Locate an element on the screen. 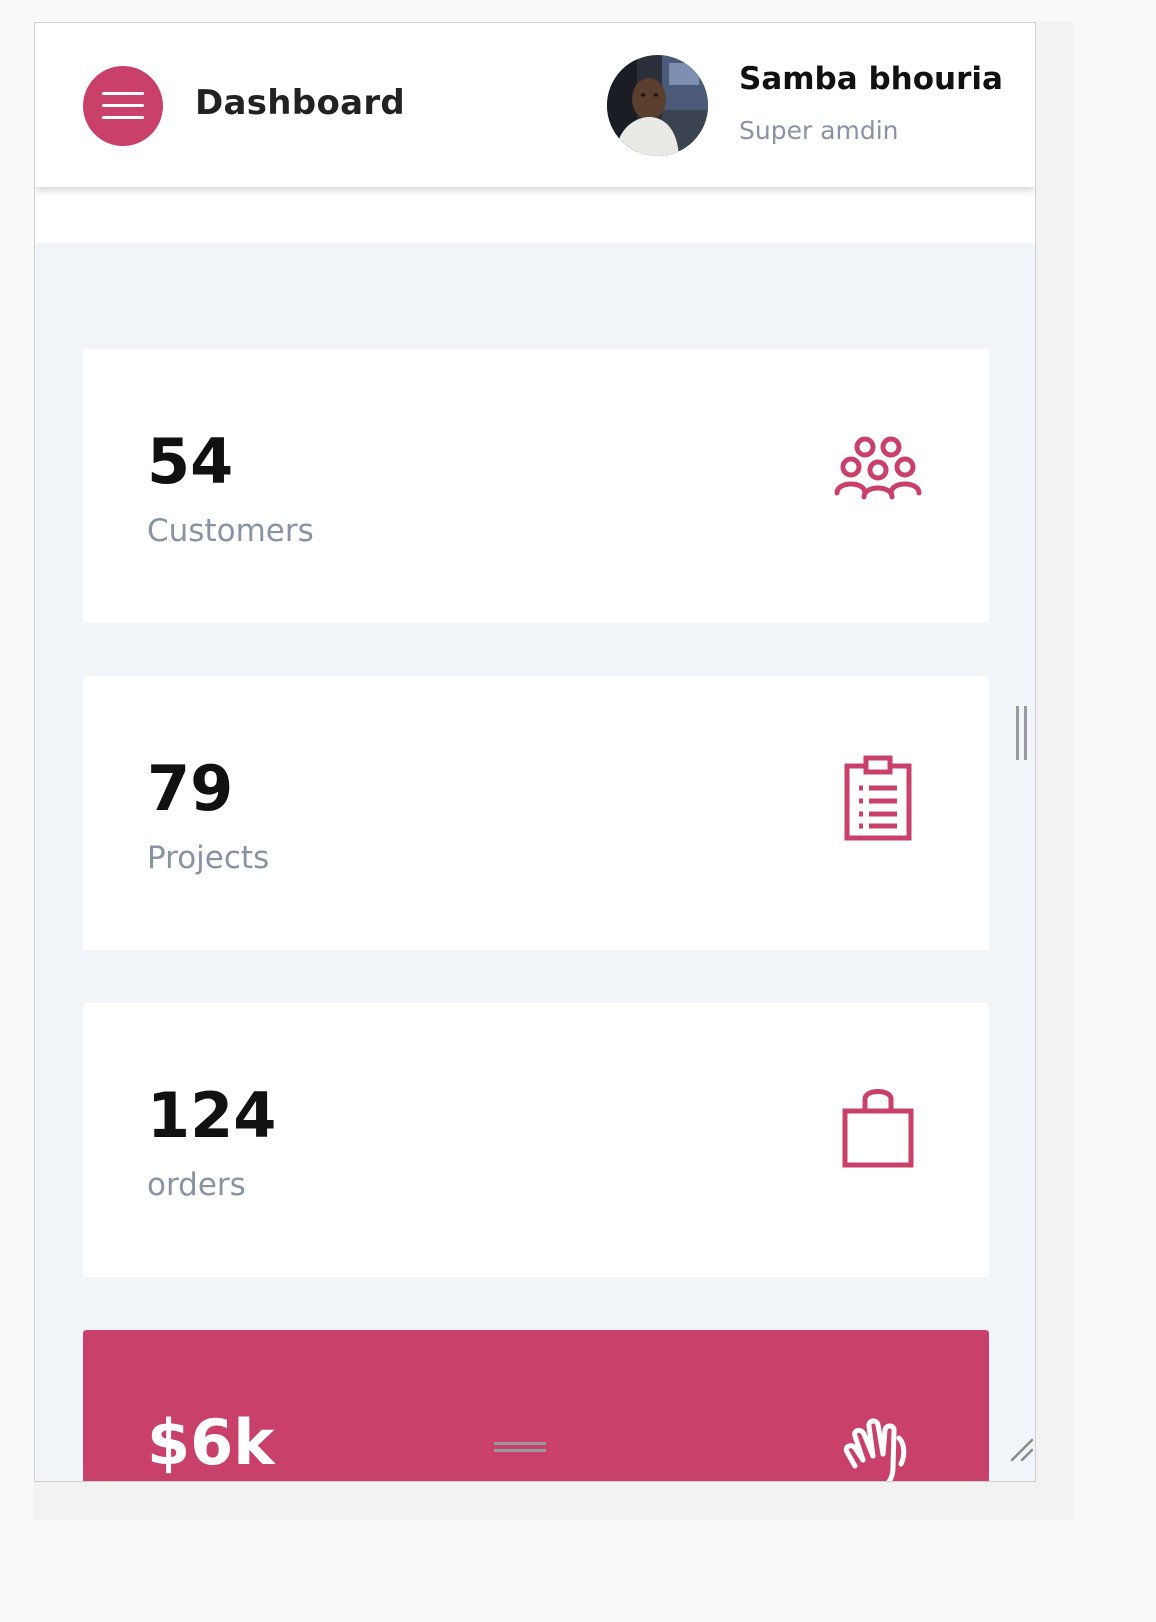 The width and height of the screenshot is (1156, 1622). stat-label: Projects is located at coordinates (208, 858).